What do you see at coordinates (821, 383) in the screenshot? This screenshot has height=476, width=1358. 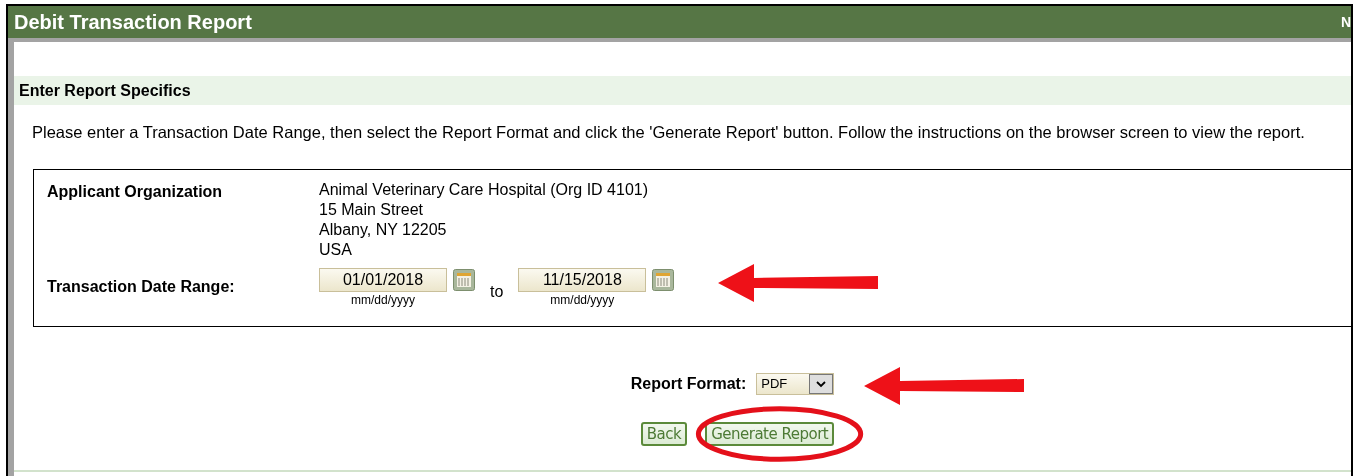 I see `chevron-down-icon` at bounding box center [821, 383].